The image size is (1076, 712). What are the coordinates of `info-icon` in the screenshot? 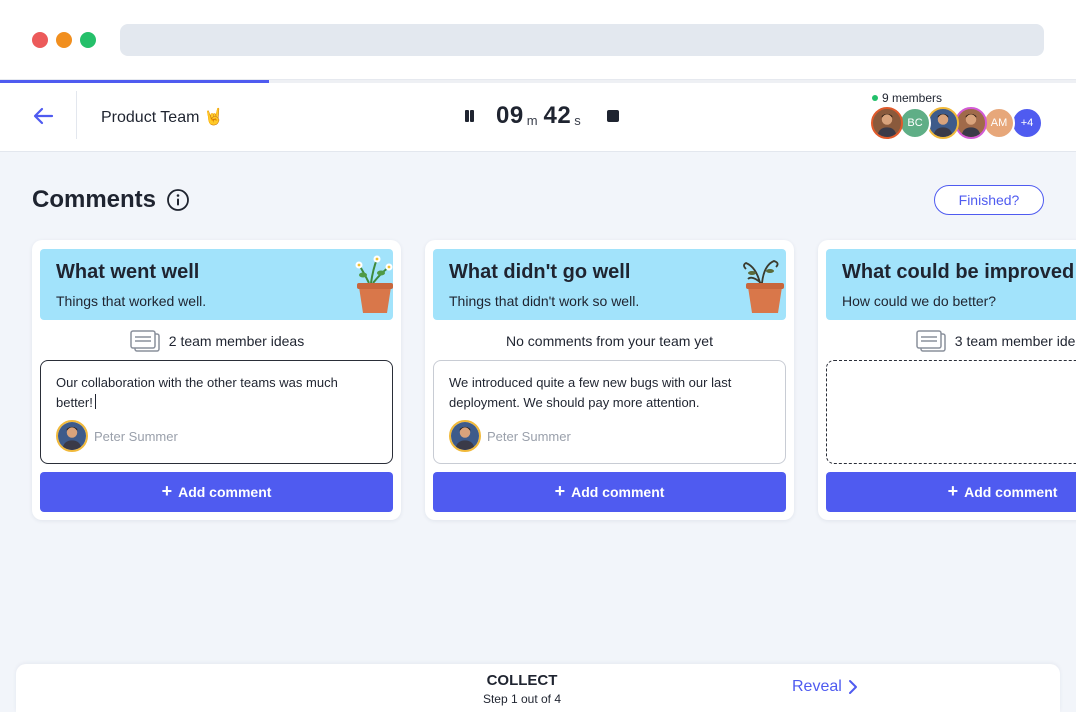 It's located at (178, 200).